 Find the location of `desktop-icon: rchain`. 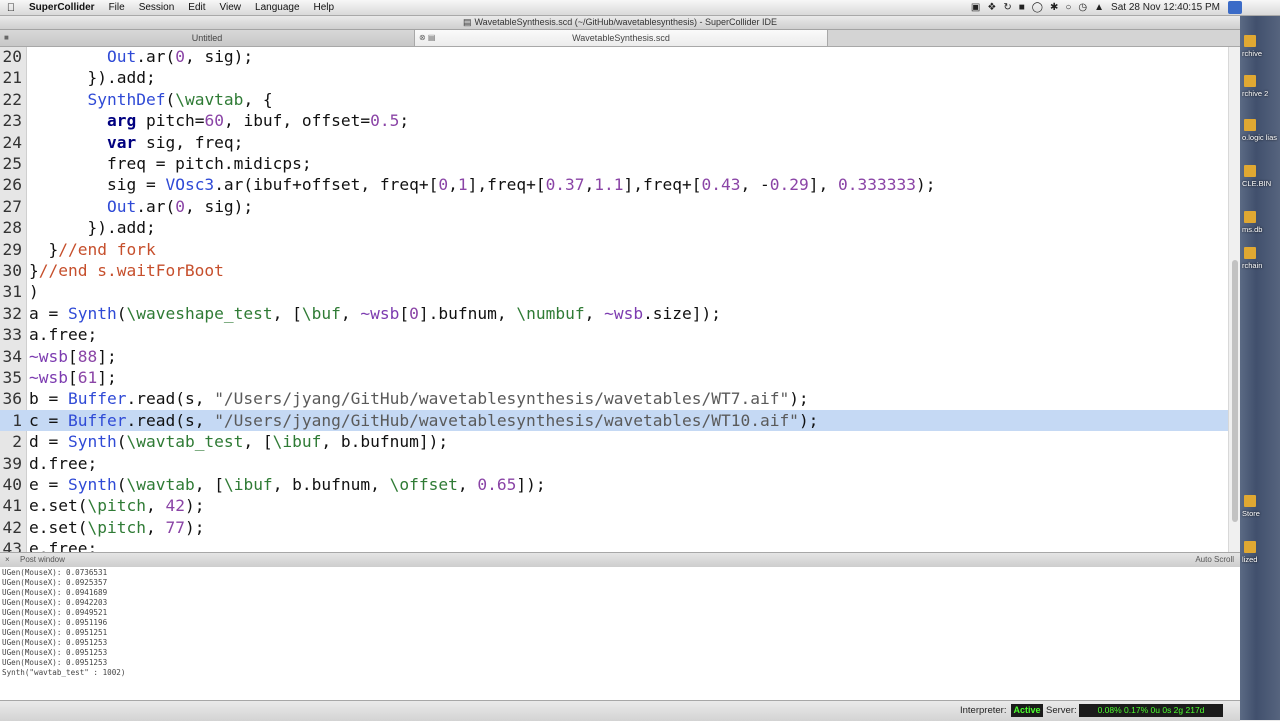

desktop-icon: rchain is located at coordinates (1260, 258).